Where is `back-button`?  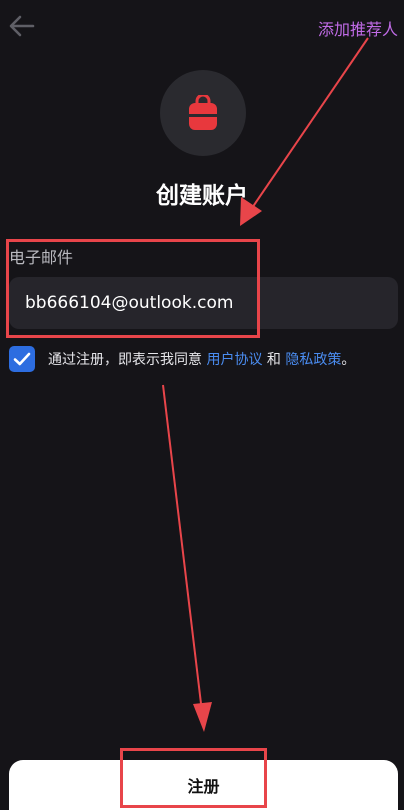
back-button is located at coordinates (22, 26).